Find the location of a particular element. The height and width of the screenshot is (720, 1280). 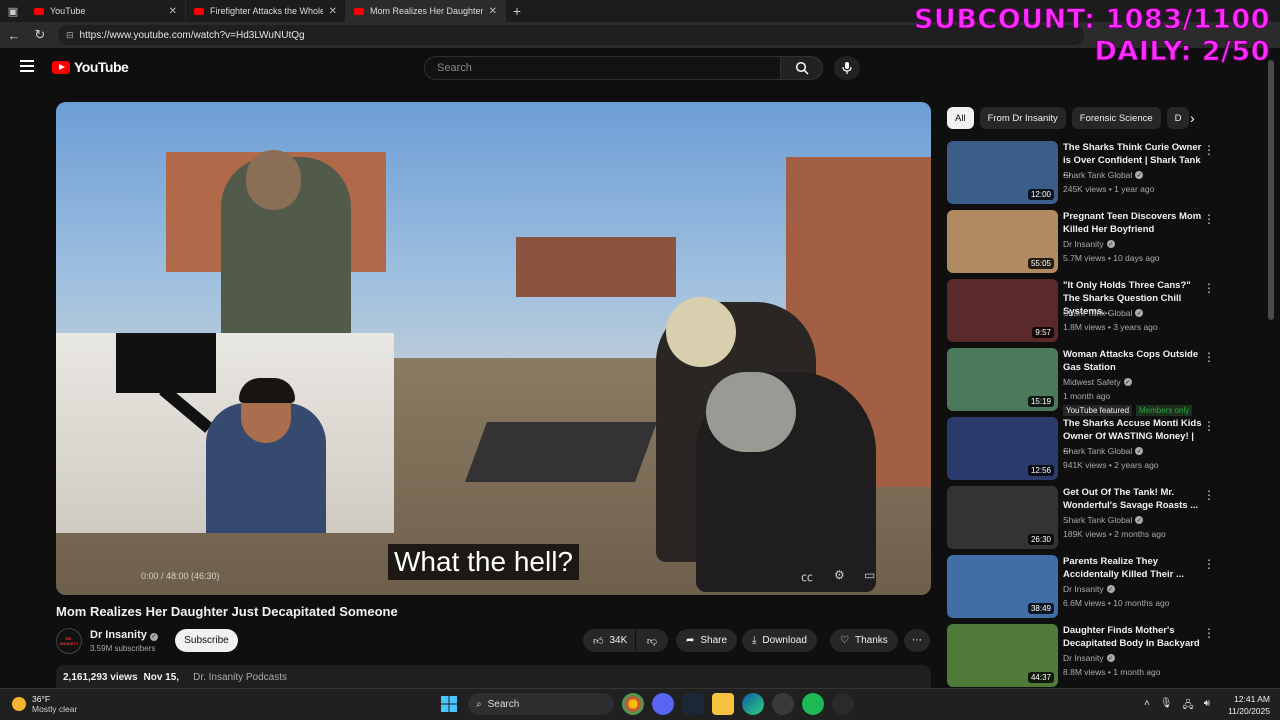

file-explorer-icon is located at coordinates (723, 704).